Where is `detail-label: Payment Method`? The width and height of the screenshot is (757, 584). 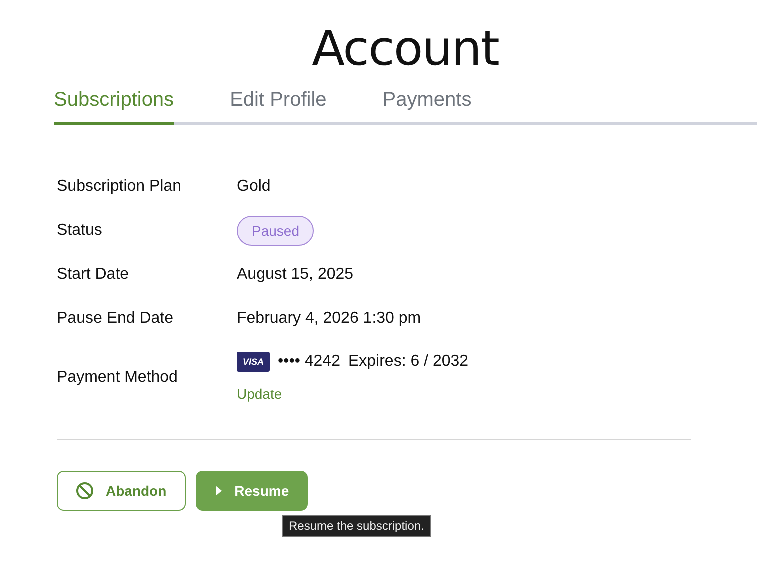
detail-label: Payment Method is located at coordinates (118, 378).